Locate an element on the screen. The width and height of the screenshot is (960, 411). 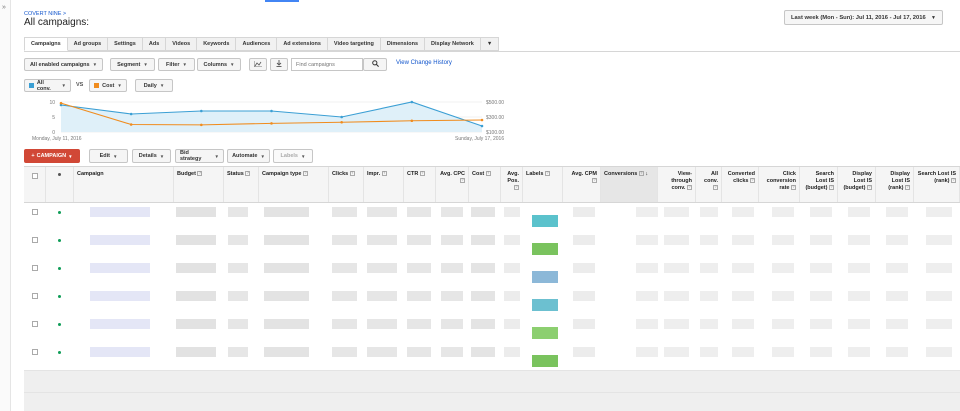
edit-dropdown: Edit ▼ is located at coordinates (108, 156).